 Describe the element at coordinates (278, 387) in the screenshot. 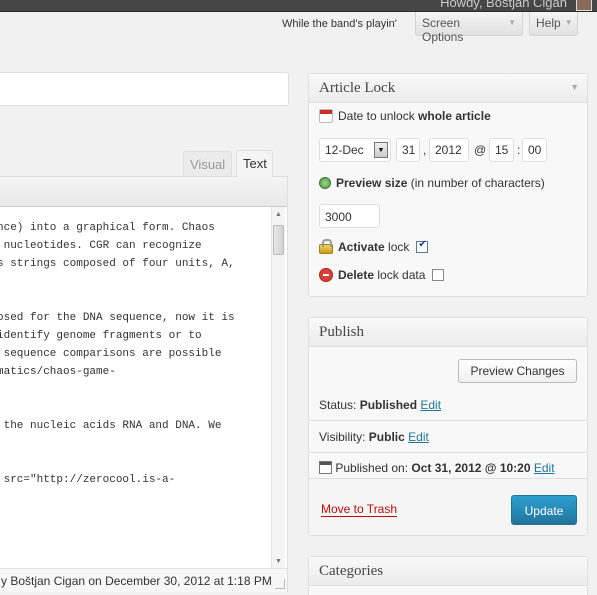

I see `editor-scrollbar: ▲ ▼` at that location.